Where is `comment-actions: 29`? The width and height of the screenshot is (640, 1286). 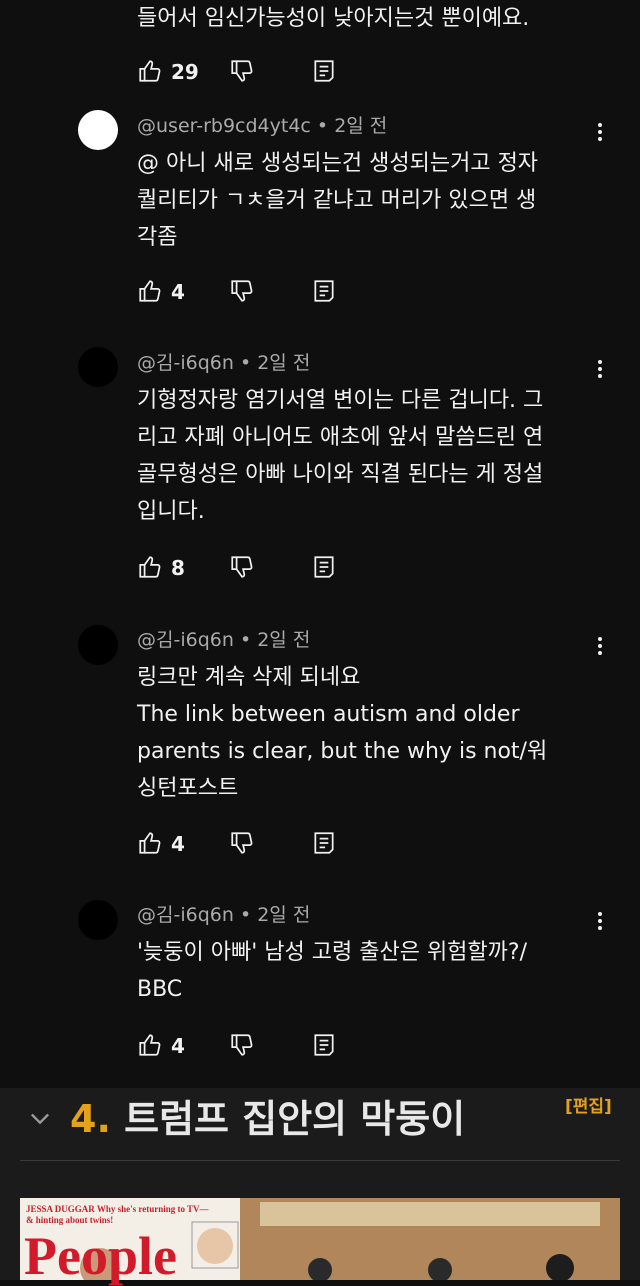 comment-actions: 29 is located at coordinates (247, 73).